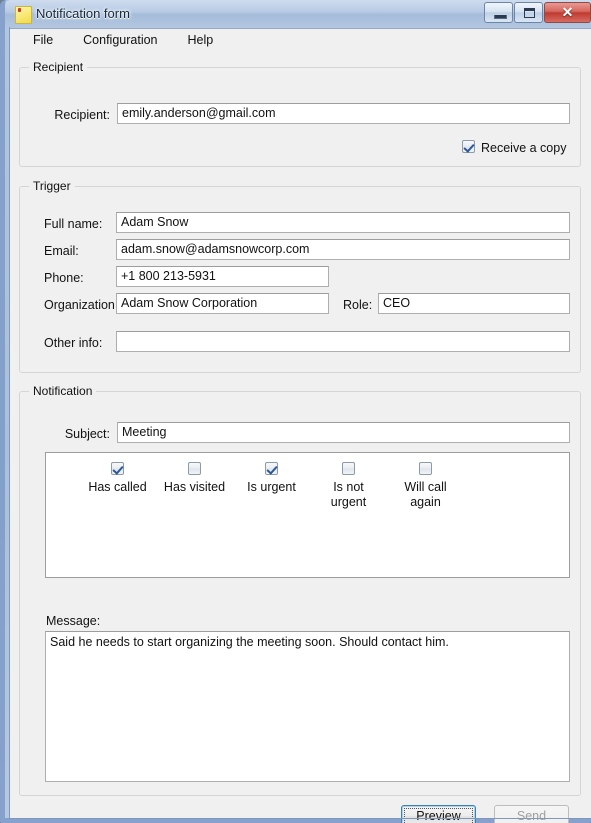  I want to click on has-visited-label: Has visited, so click(194, 487).